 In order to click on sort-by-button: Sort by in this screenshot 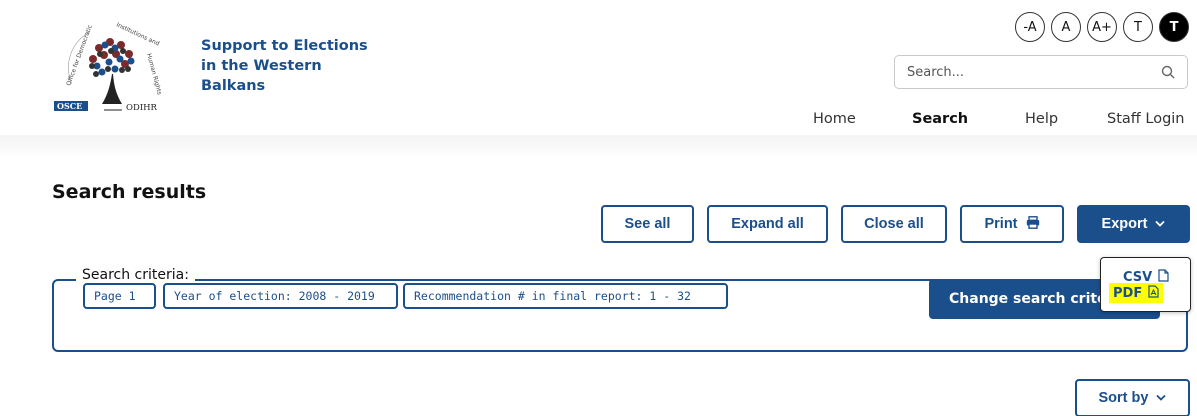, I will do `click(1132, 397)`.